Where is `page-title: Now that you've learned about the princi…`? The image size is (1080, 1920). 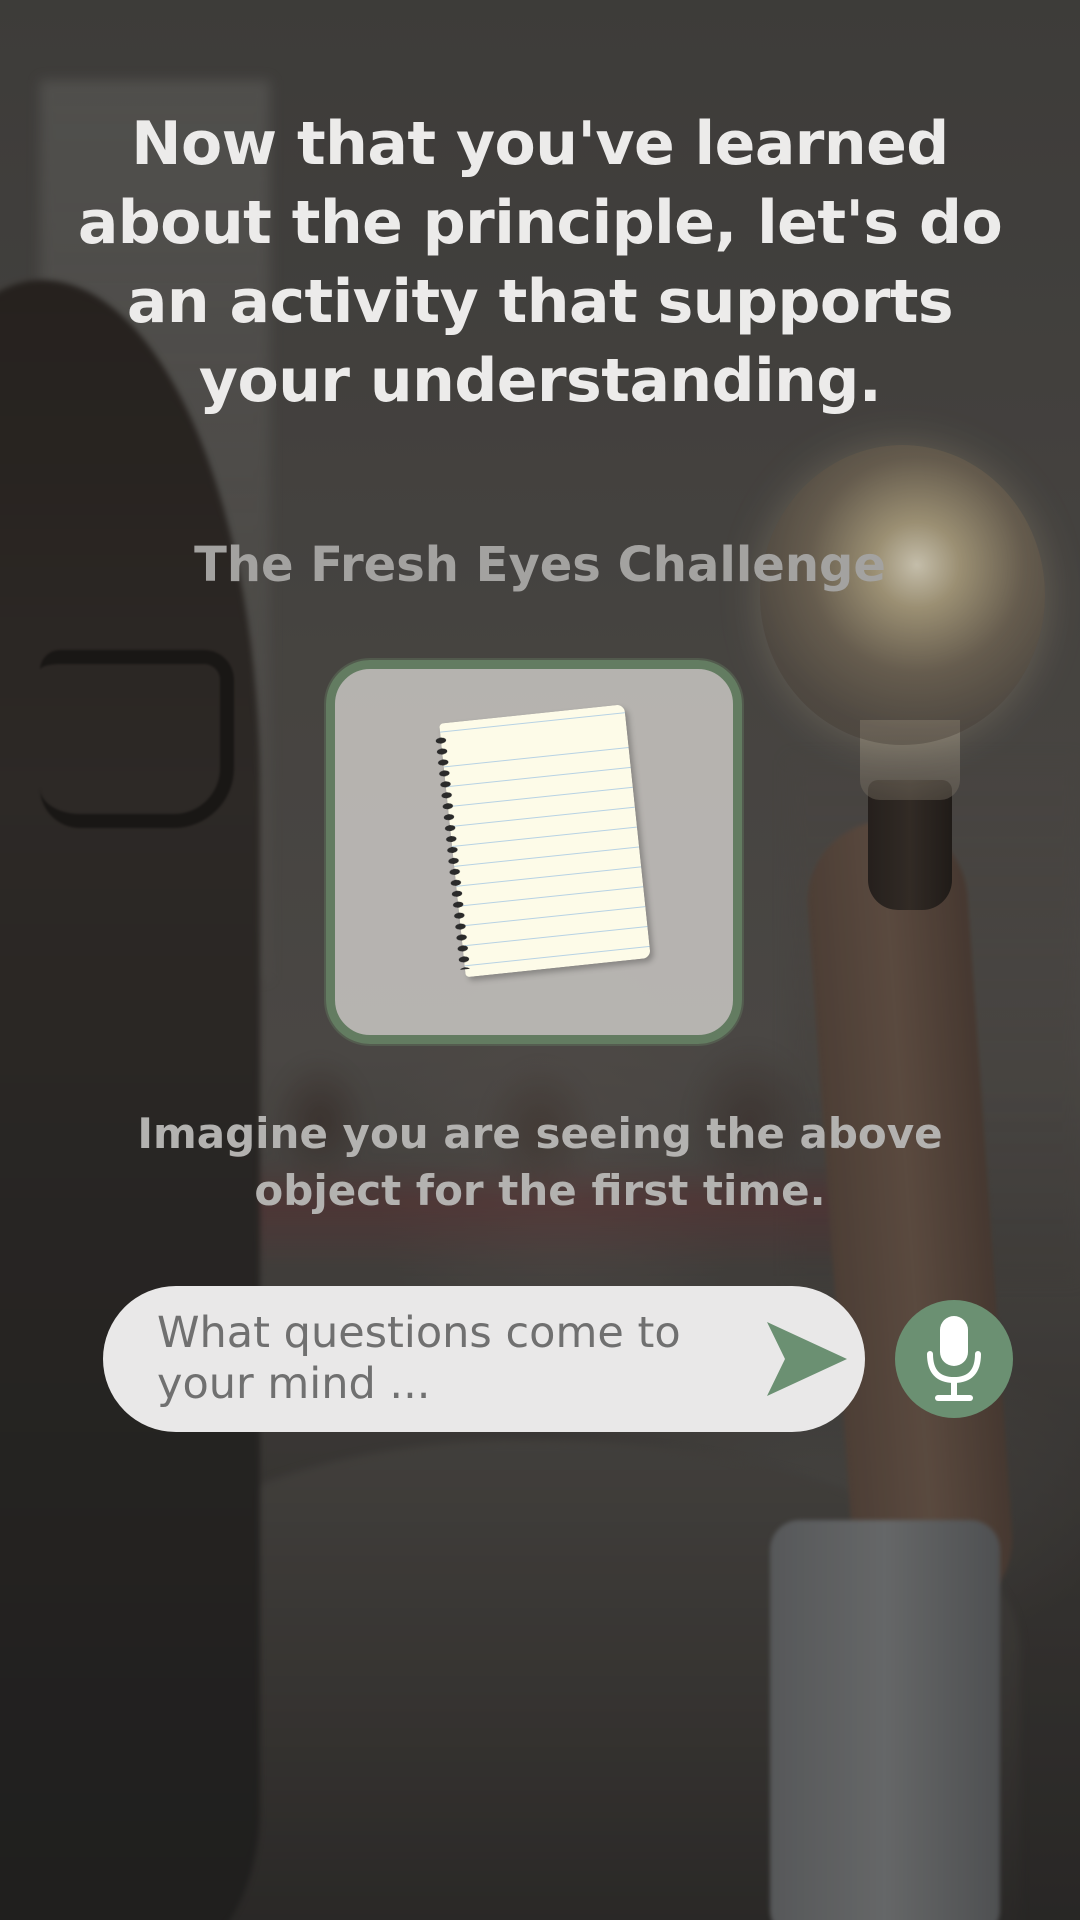
page-title: Now that you've learned about the princi… is located at coordinates (540, 262).